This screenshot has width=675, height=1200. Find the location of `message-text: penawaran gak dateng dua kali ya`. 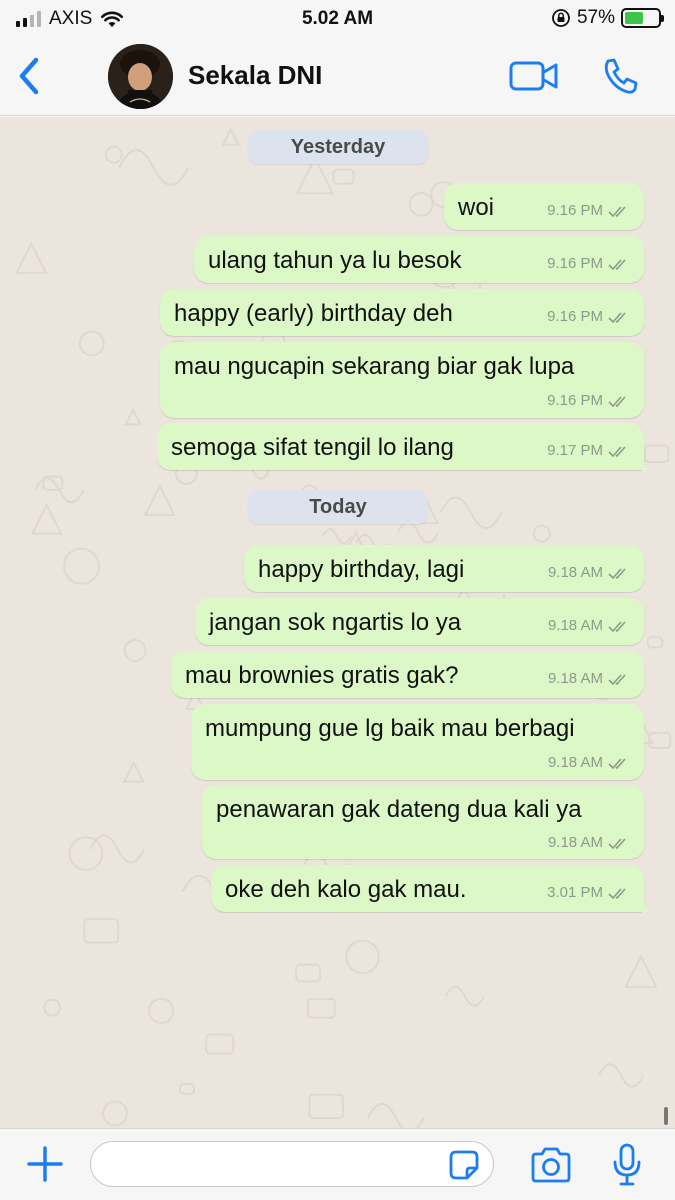

message-text: penawaran gak dateng dua kali ya is located at coordinates (399, 809).